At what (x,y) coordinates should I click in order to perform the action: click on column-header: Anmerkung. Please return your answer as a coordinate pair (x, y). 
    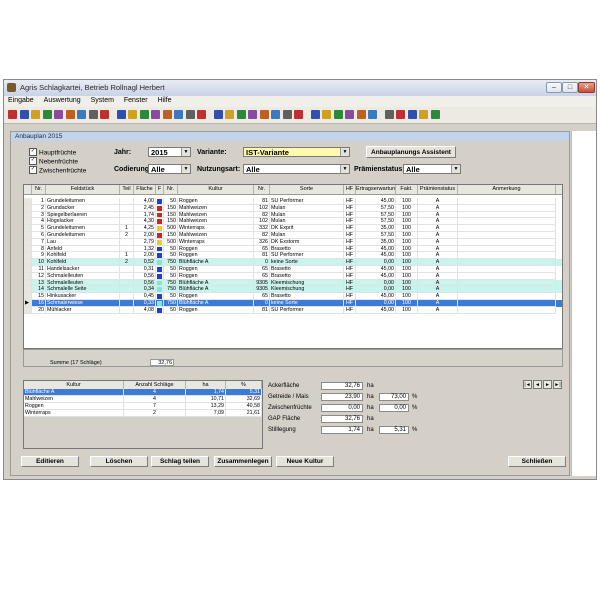
    Looking at the image, I should click on (507, 189).